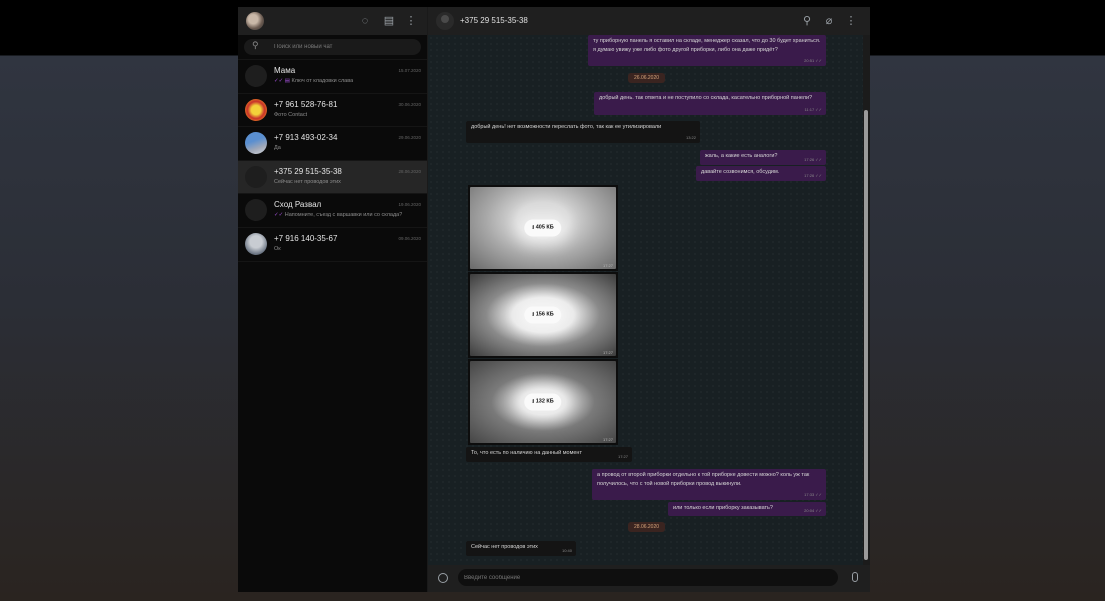  What do you see at coordinates (409, 104) in the screenshot?
I see `chat-time: 30.06.2020` at bounding box center [409, 104].